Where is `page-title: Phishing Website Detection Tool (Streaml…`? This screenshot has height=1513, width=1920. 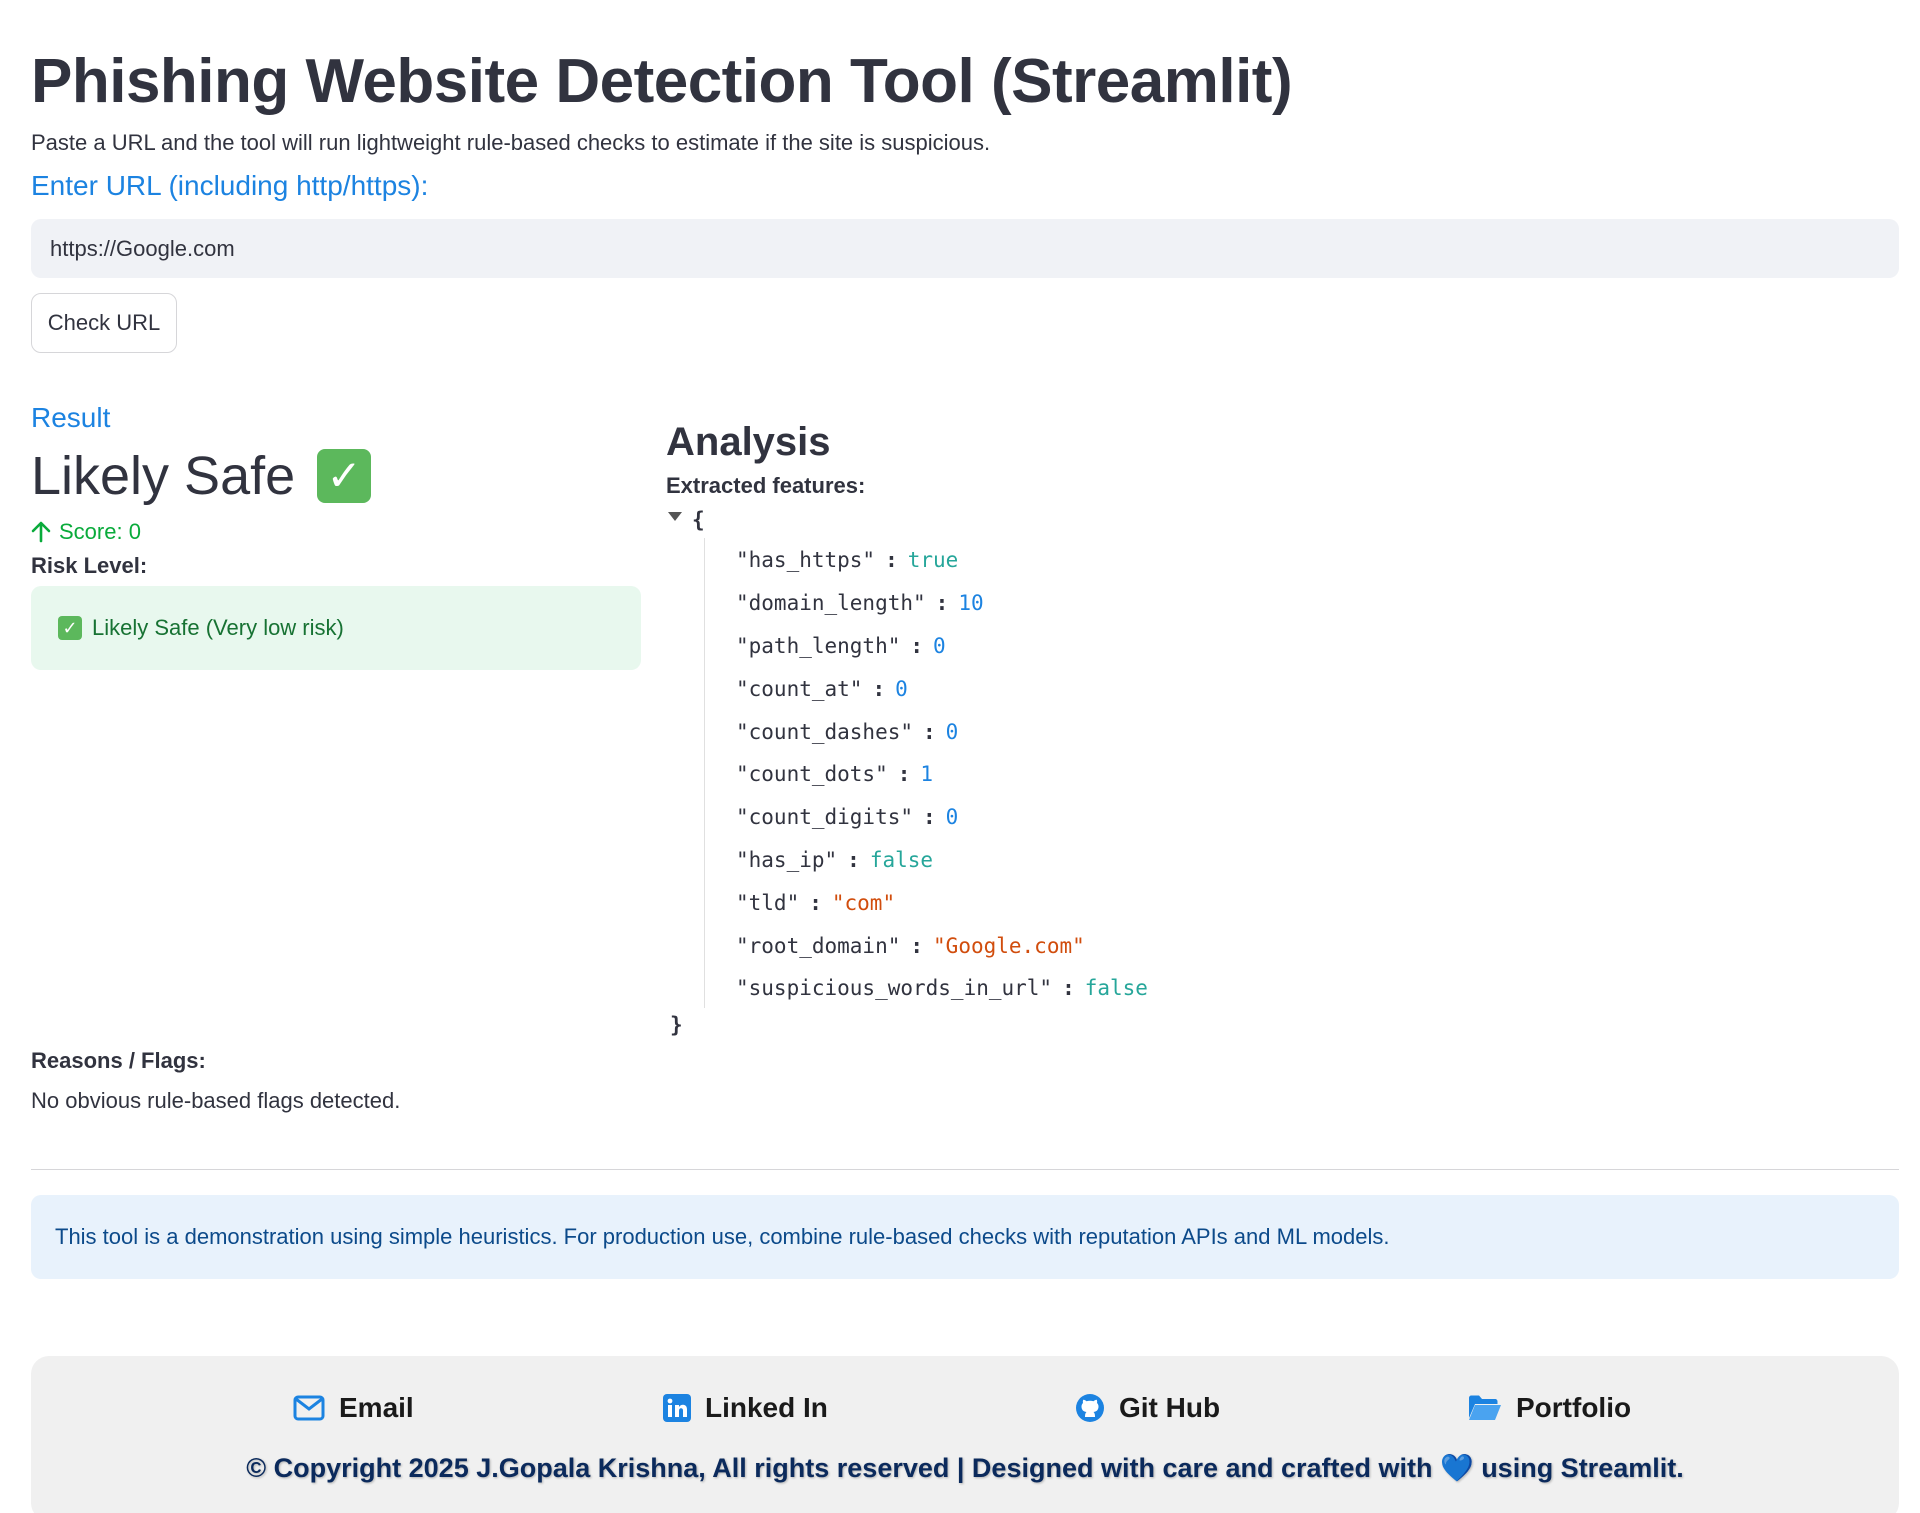
page-title: Phishing Website Detection Tool (Streaml… is located at coordinates (662, 81).